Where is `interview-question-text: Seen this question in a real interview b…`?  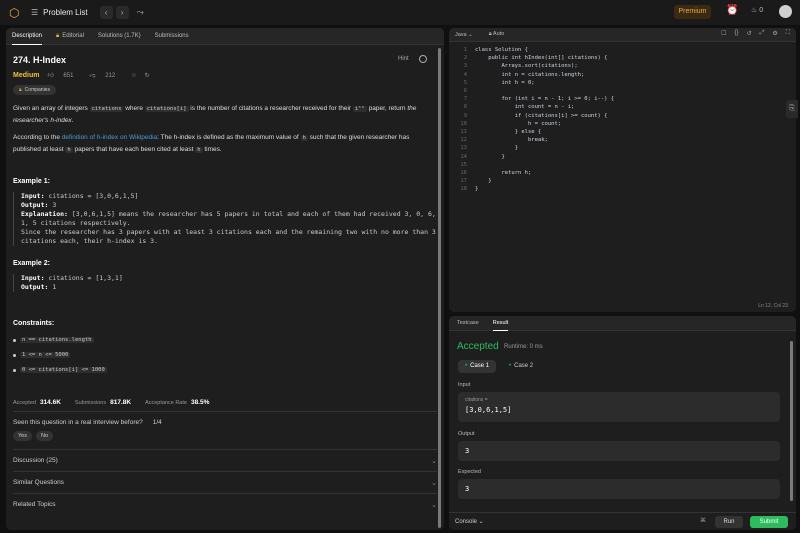
interview-question-text: Seen this question in a real interview b… is located at coordinates (78, 422).